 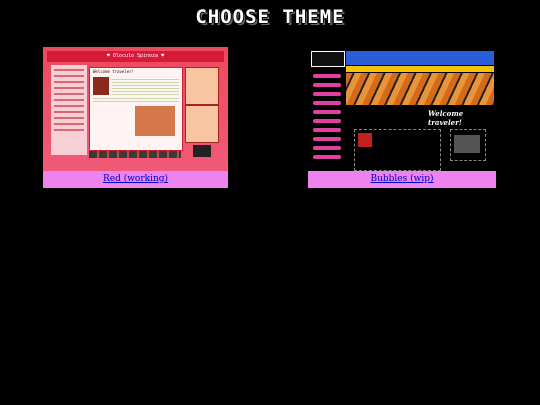 What do you see at coordinates (402, 109) in the screenshot?
I see `theme-thumbnail-bubbles: Welcome traveler!` at bounding box center [402, 109].